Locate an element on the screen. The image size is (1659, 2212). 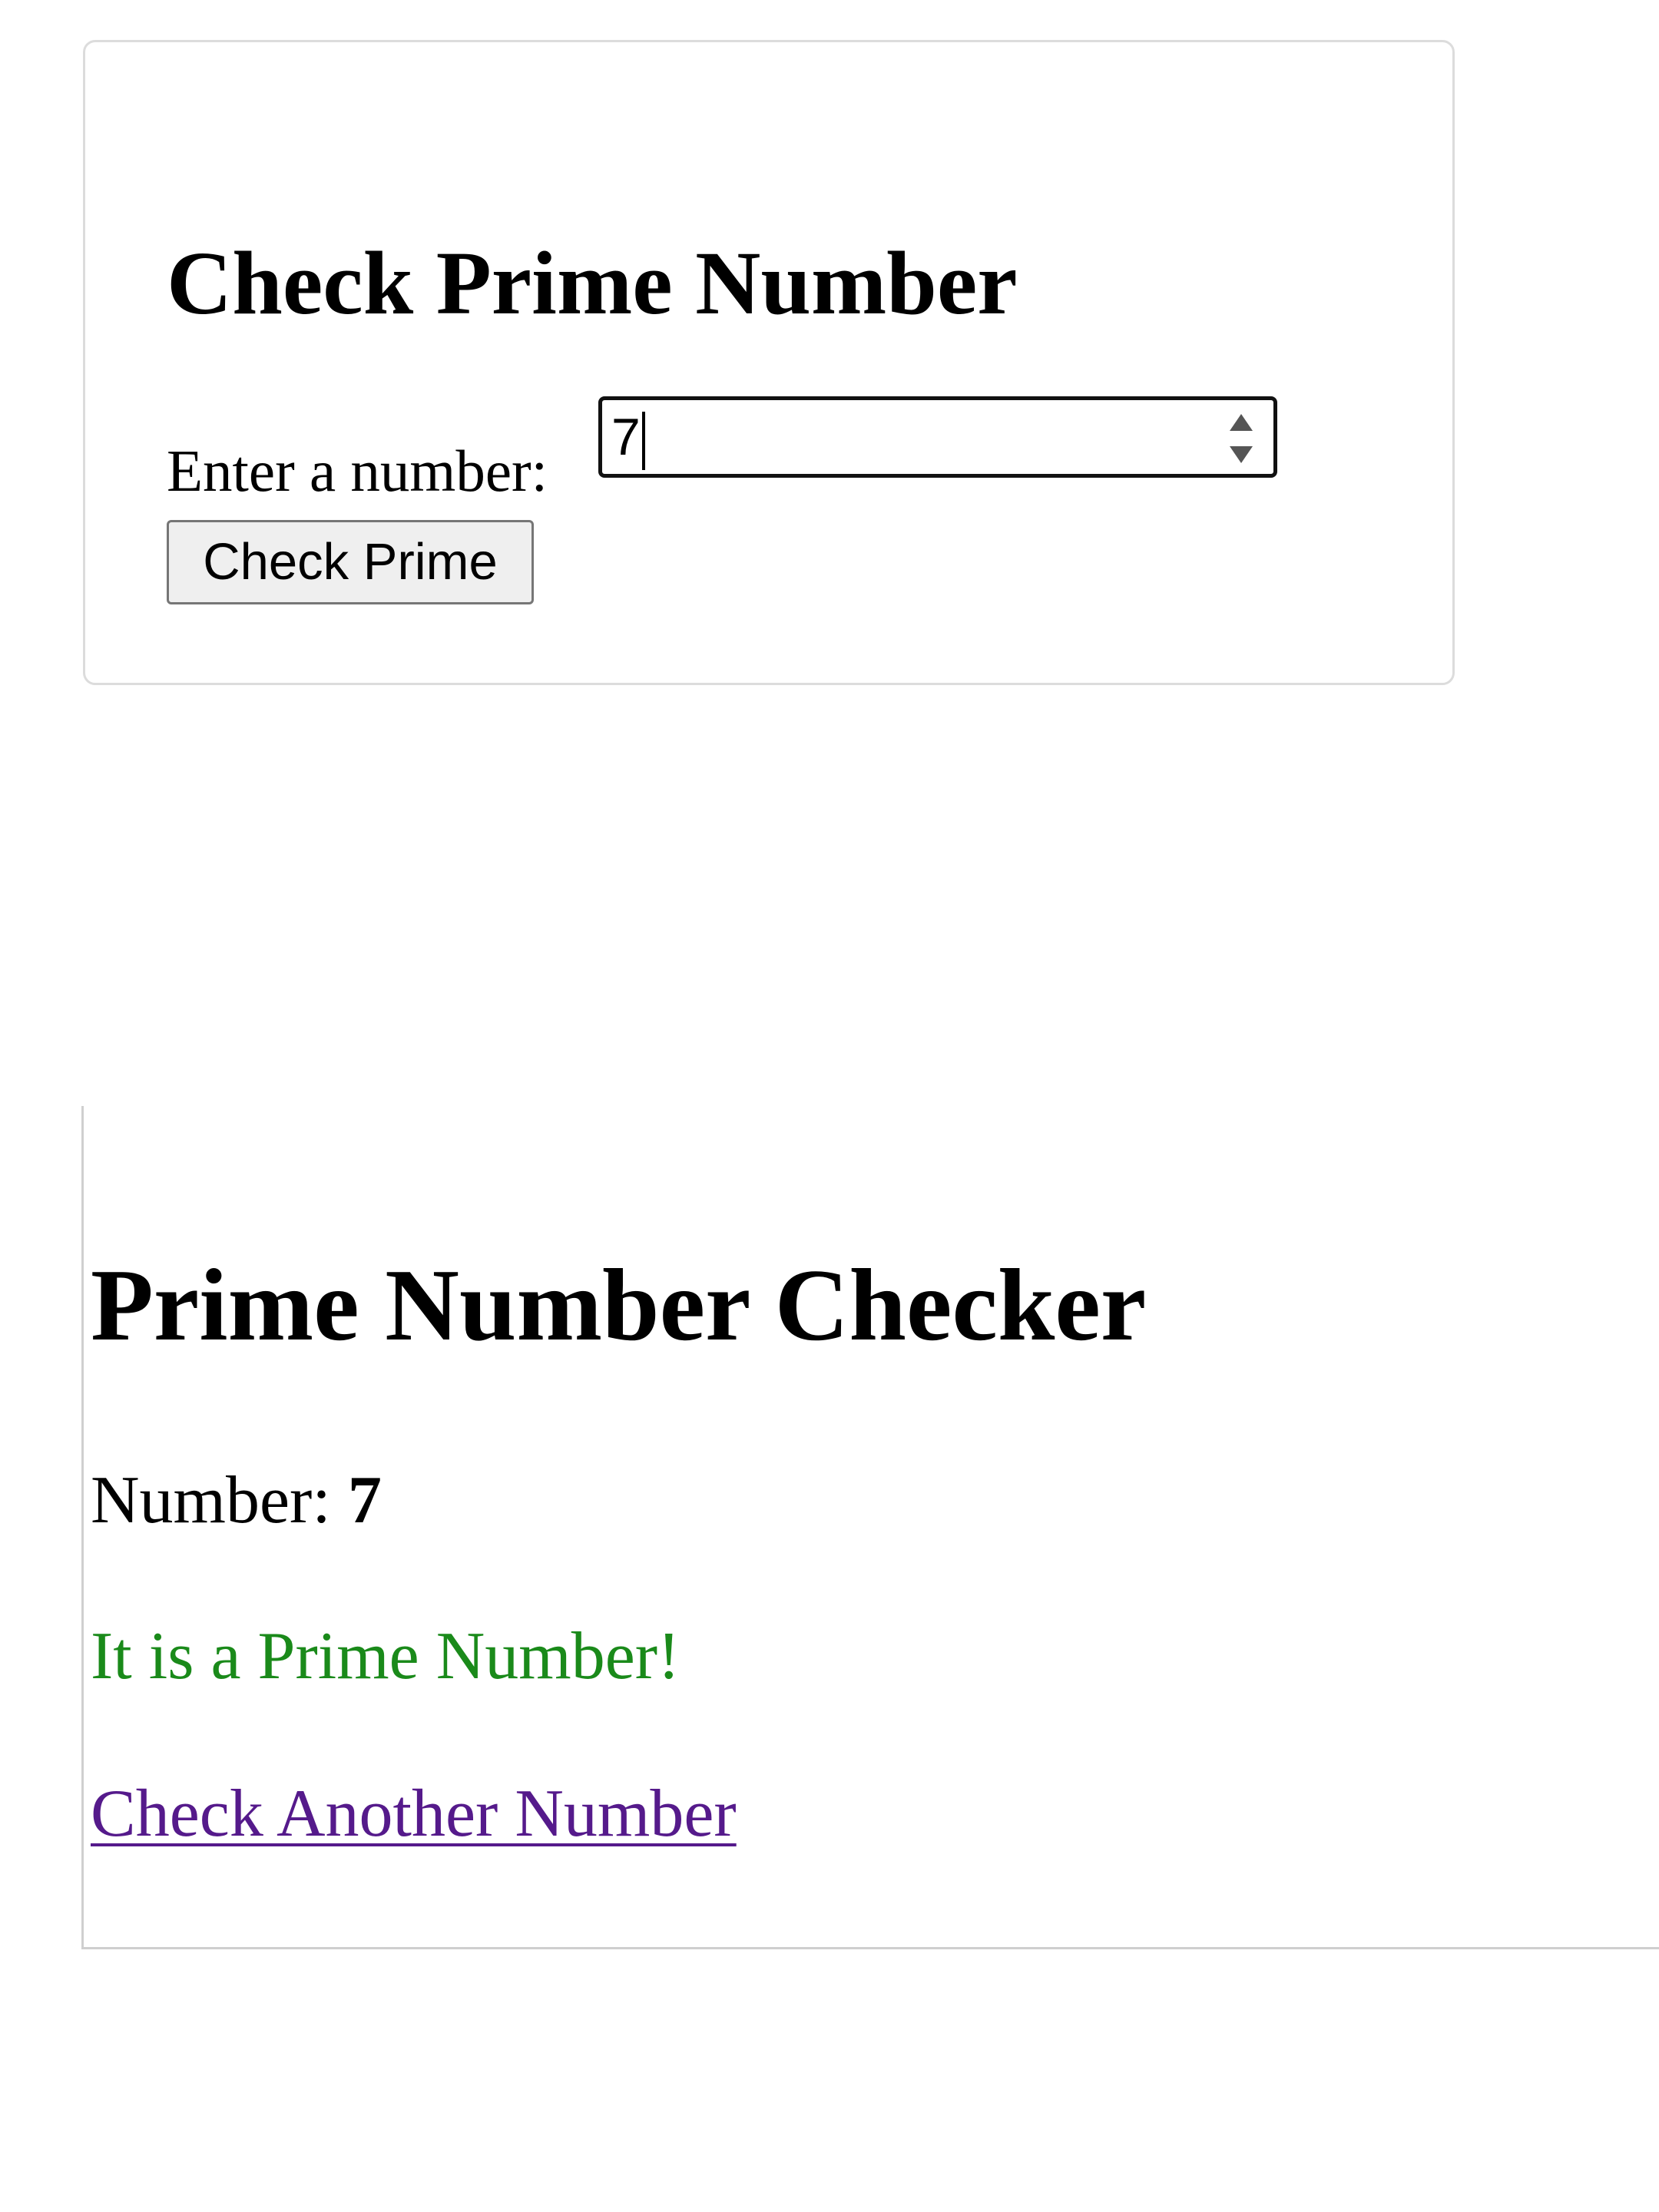
spinner-up-arrow-icon is located at coordinates (1241, 423).